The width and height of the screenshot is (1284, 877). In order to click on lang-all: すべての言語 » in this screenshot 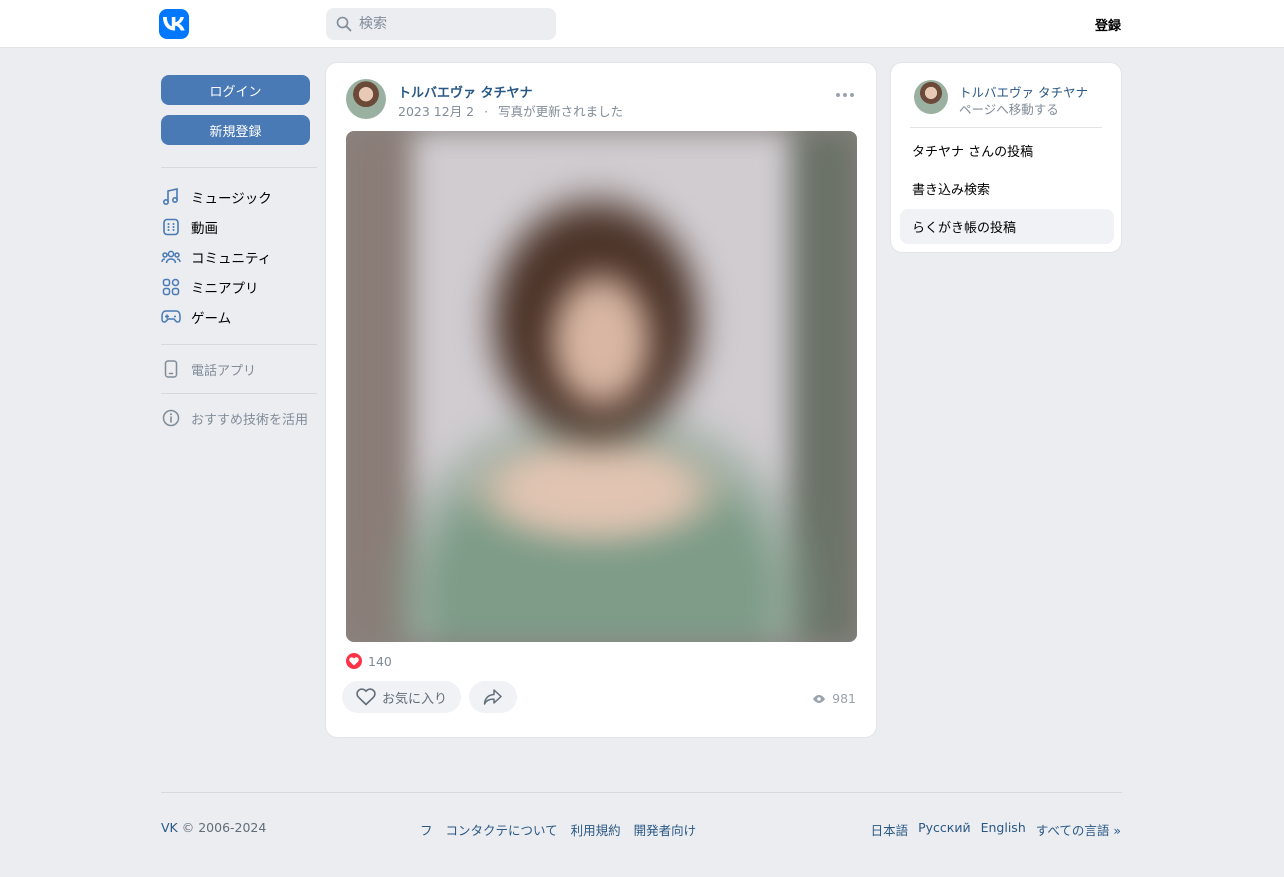, I will do `click(1078, 829)`.